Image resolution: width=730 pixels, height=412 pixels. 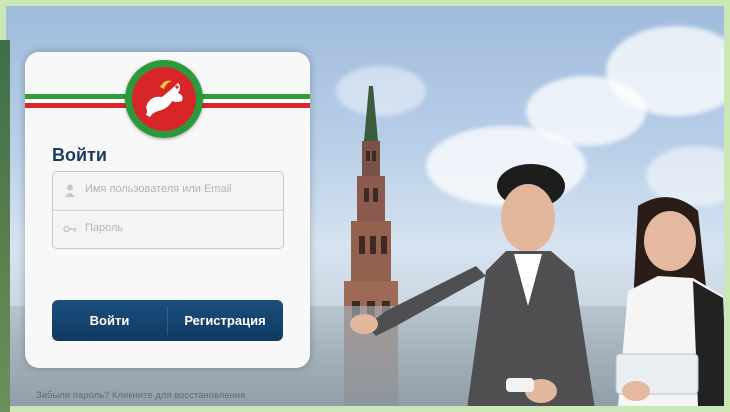 What do you see at coordinates (5, 226) in the screenshot?
I see `left-edge-decoration` at bounding box center [5, 226].